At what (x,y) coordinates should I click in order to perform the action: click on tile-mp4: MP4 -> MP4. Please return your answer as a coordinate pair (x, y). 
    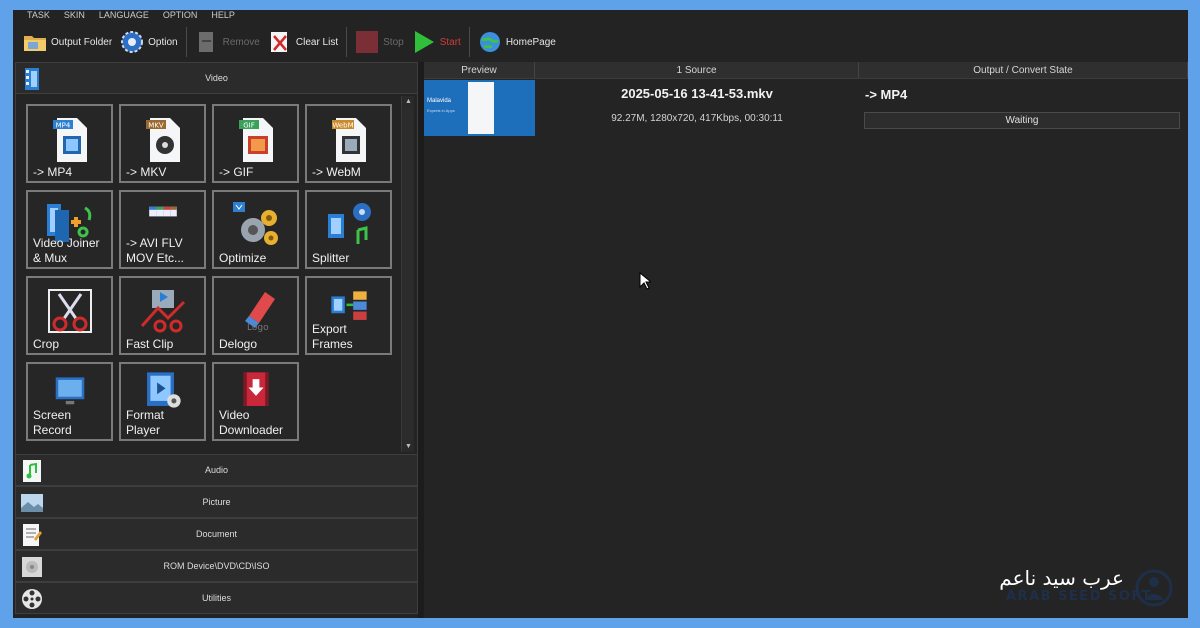
    Looking at the image, I should click on (69, 143).